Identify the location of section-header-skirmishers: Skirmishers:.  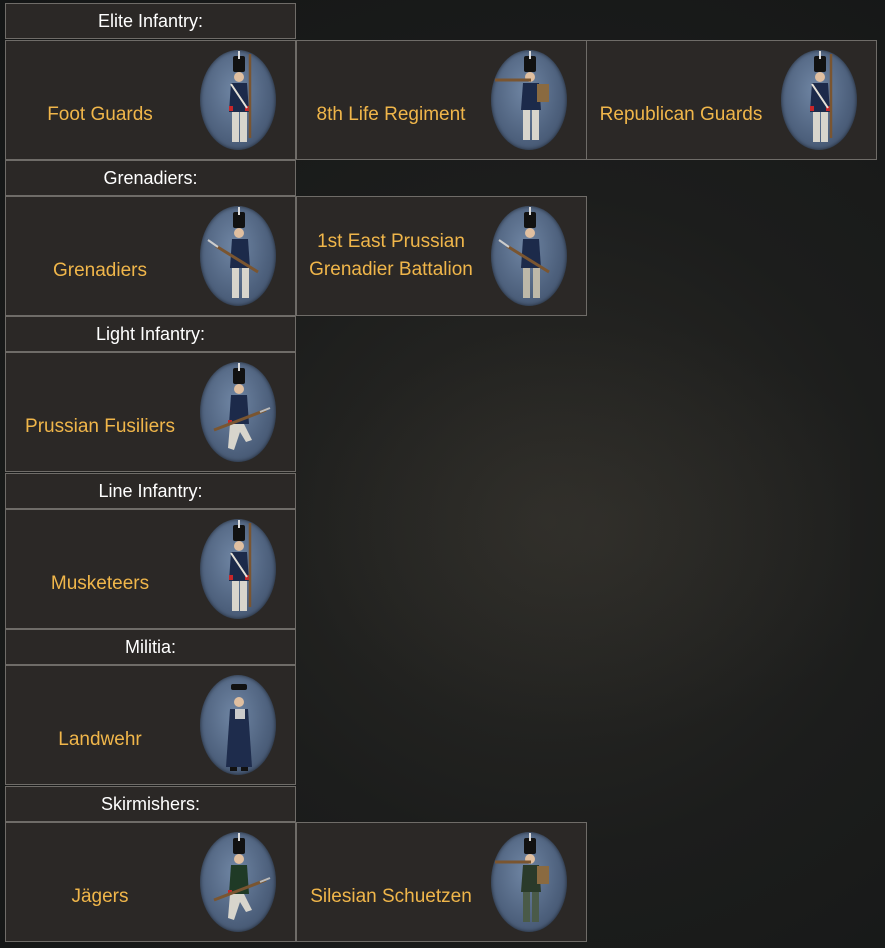
(150, 804).